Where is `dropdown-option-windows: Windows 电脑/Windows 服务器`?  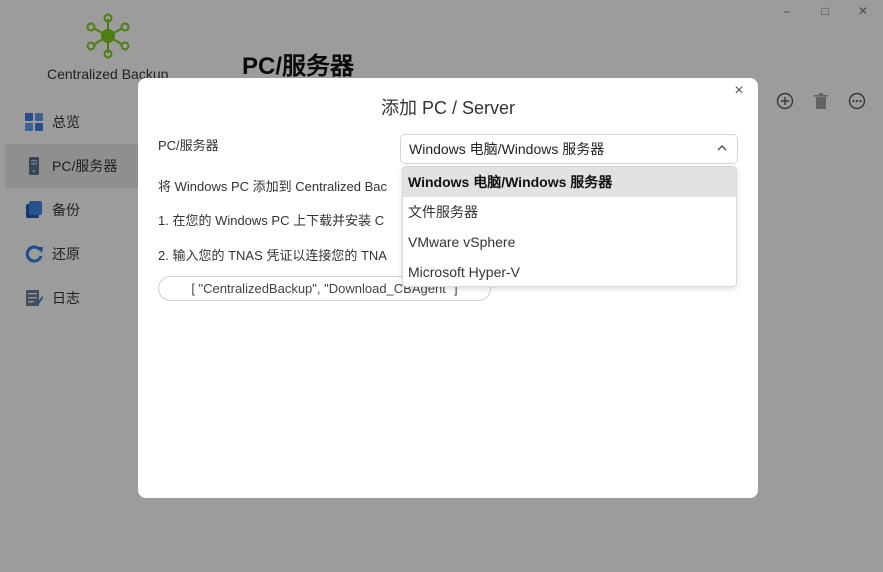 dropdown-option-windows: Windows 电脑/Windows 服务器 is located at coordinates (569, 182).